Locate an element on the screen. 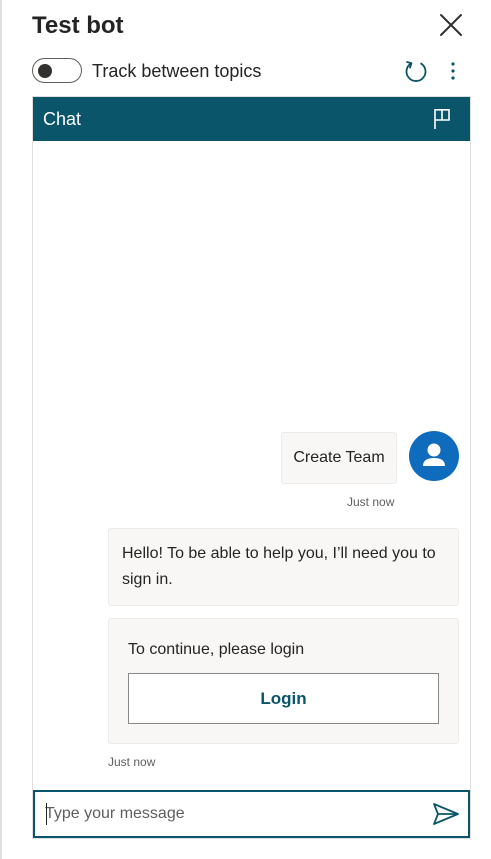 The width and height of the screenshot is (491, 859). message-input is located at coordinates (230, 814).